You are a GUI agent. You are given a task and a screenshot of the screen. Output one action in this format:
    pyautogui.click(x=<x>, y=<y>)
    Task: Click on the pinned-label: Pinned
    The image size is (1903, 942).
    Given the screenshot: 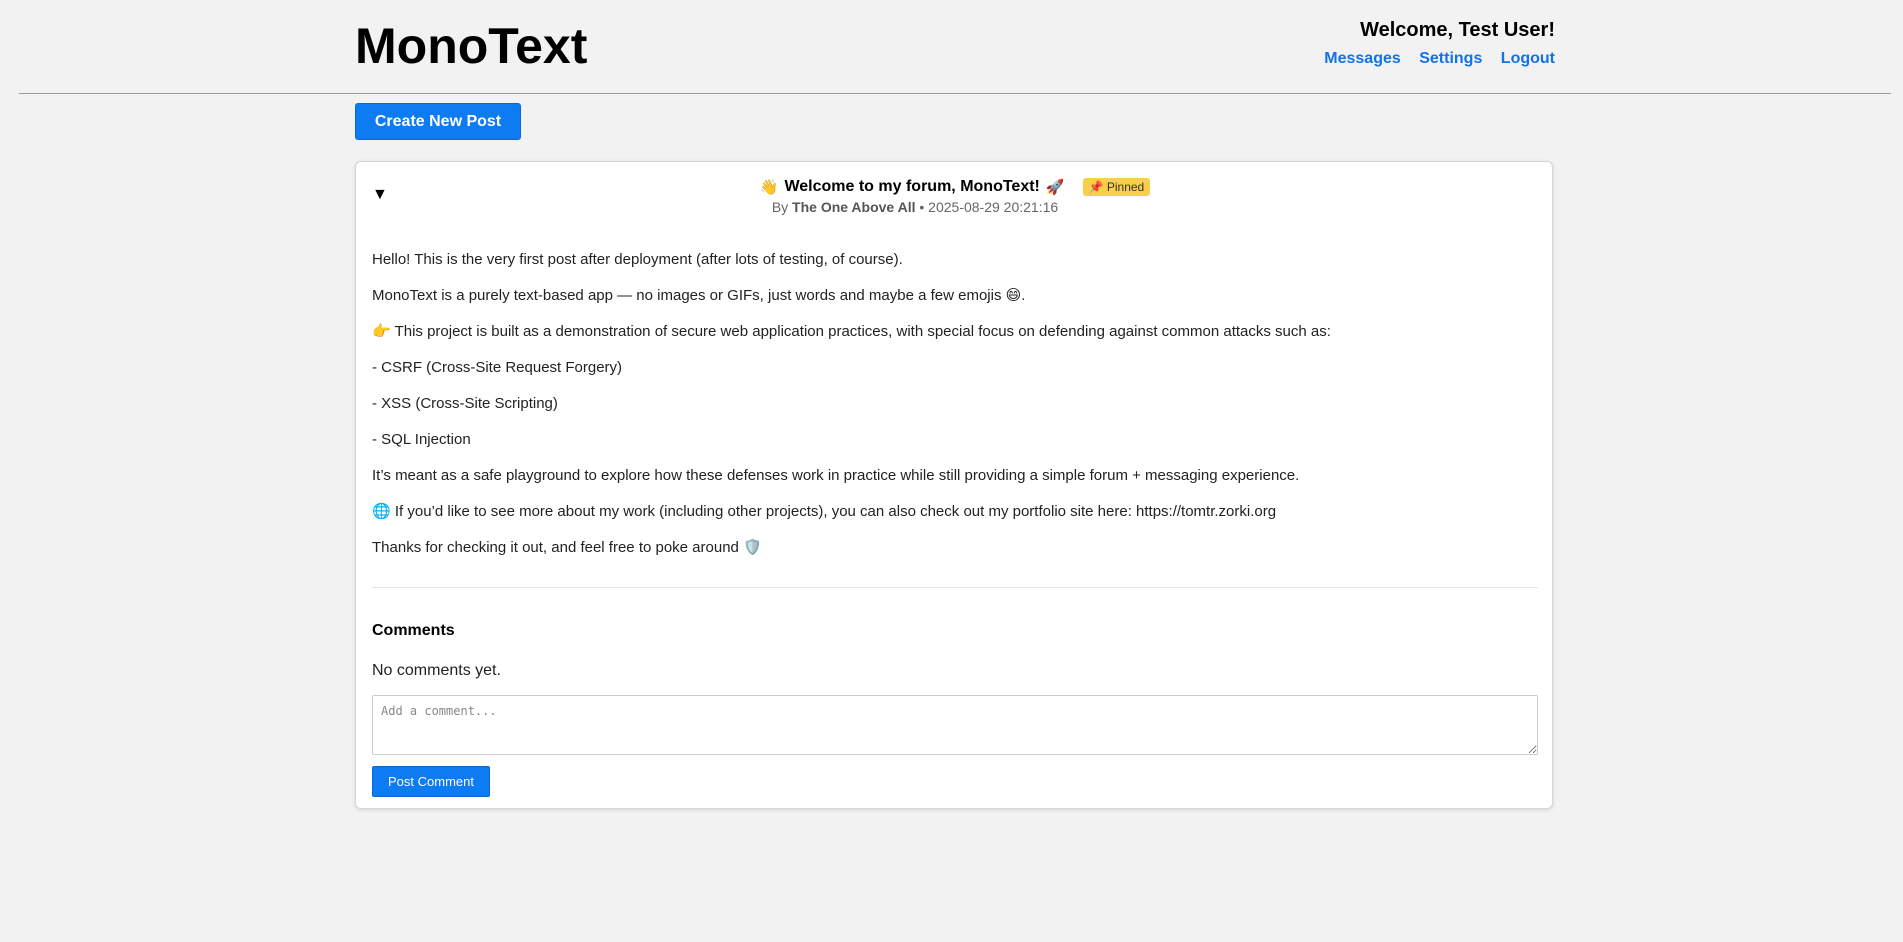 What is the action you would take?
    pyautogui.click(x=1125, y=187)
    